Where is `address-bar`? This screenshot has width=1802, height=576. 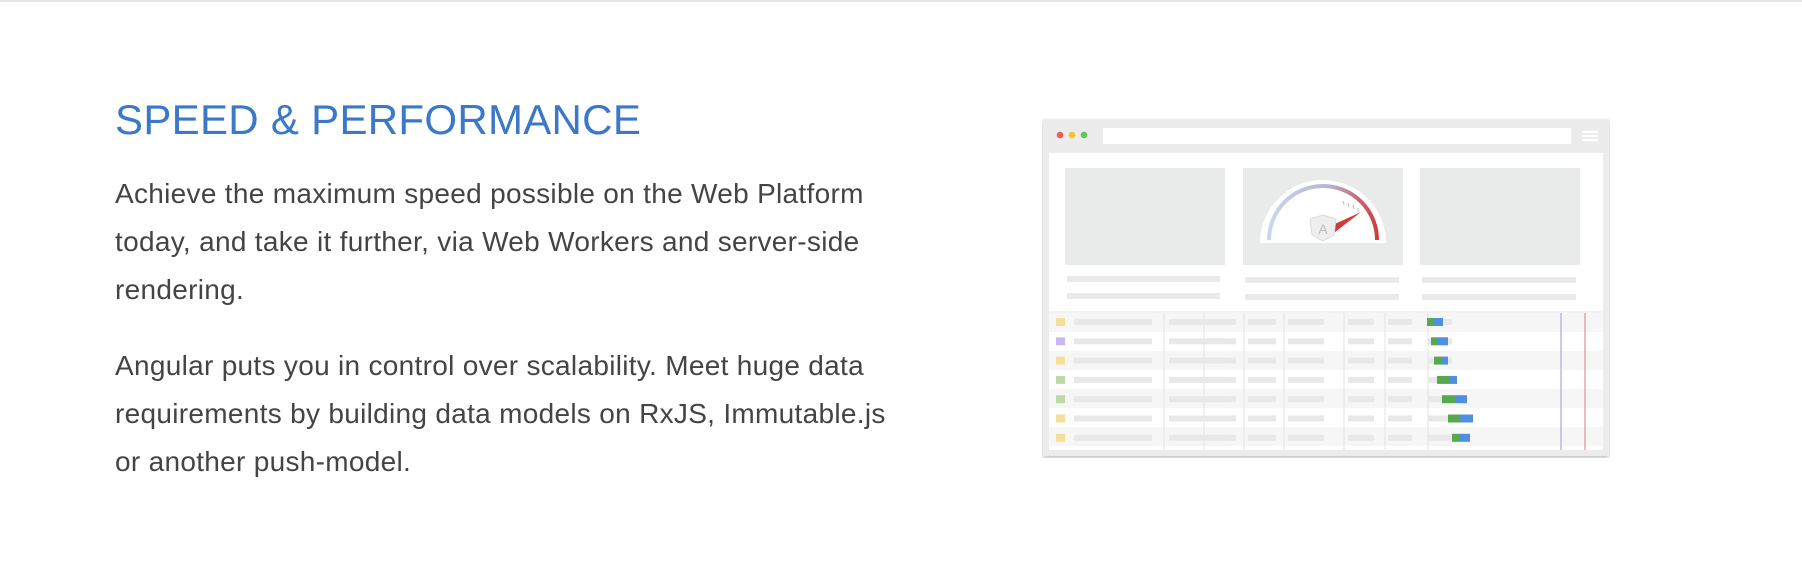 address-bar is located at coordinates (1337, 136).